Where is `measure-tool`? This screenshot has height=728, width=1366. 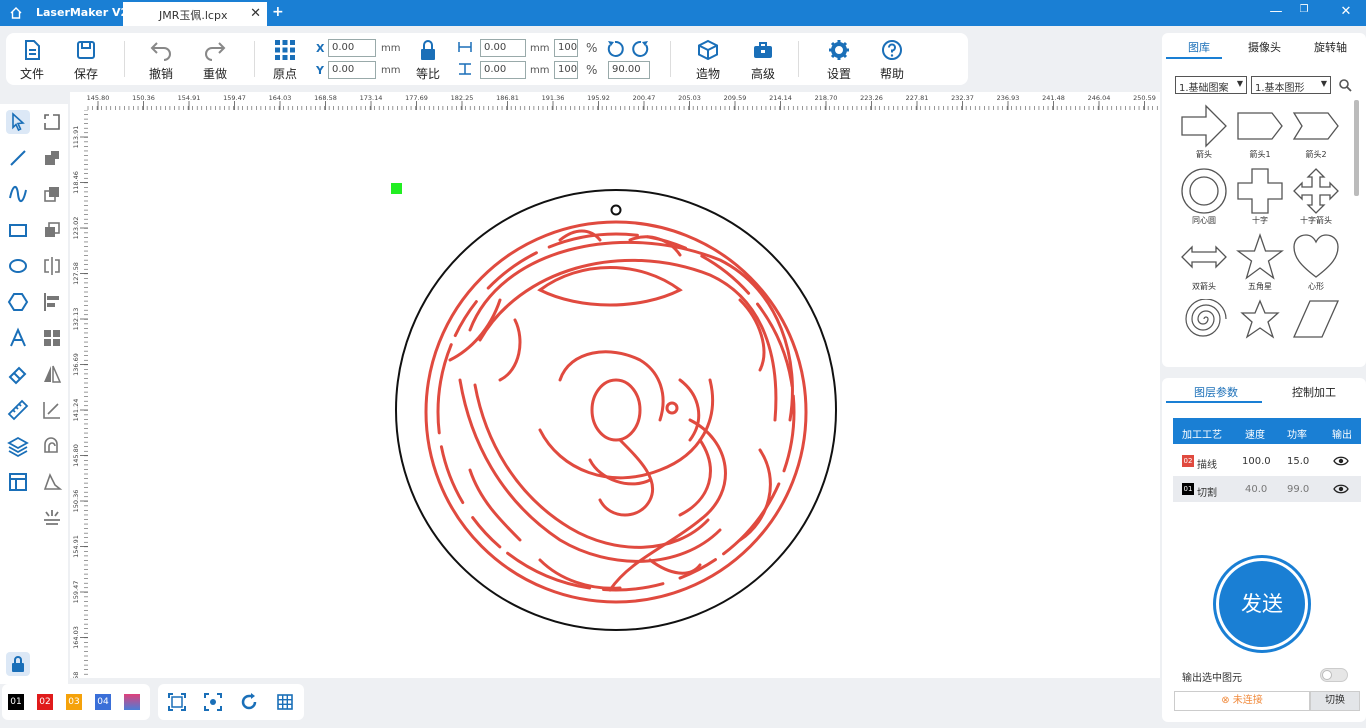
measure-tool is located at coordinates (18, 410).